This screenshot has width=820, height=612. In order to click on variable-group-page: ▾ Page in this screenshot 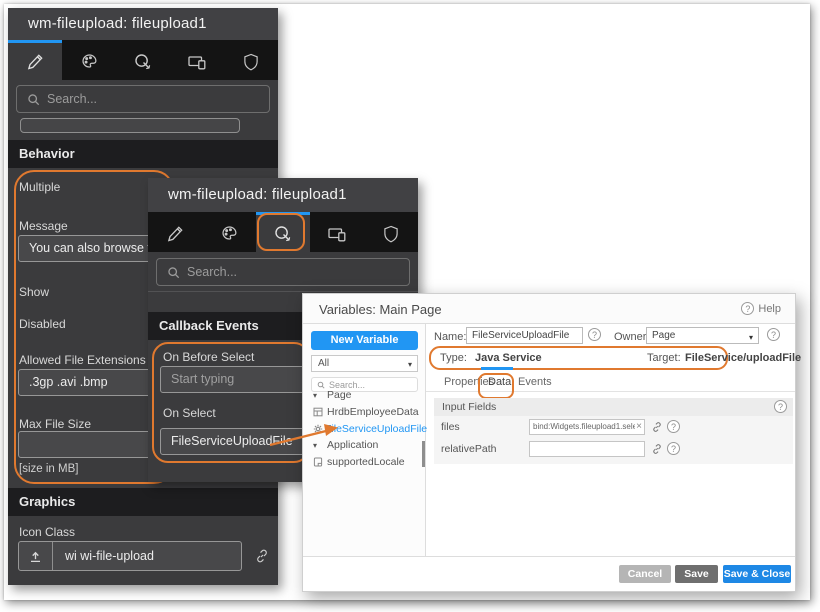, I will do `click(364, 395)`.